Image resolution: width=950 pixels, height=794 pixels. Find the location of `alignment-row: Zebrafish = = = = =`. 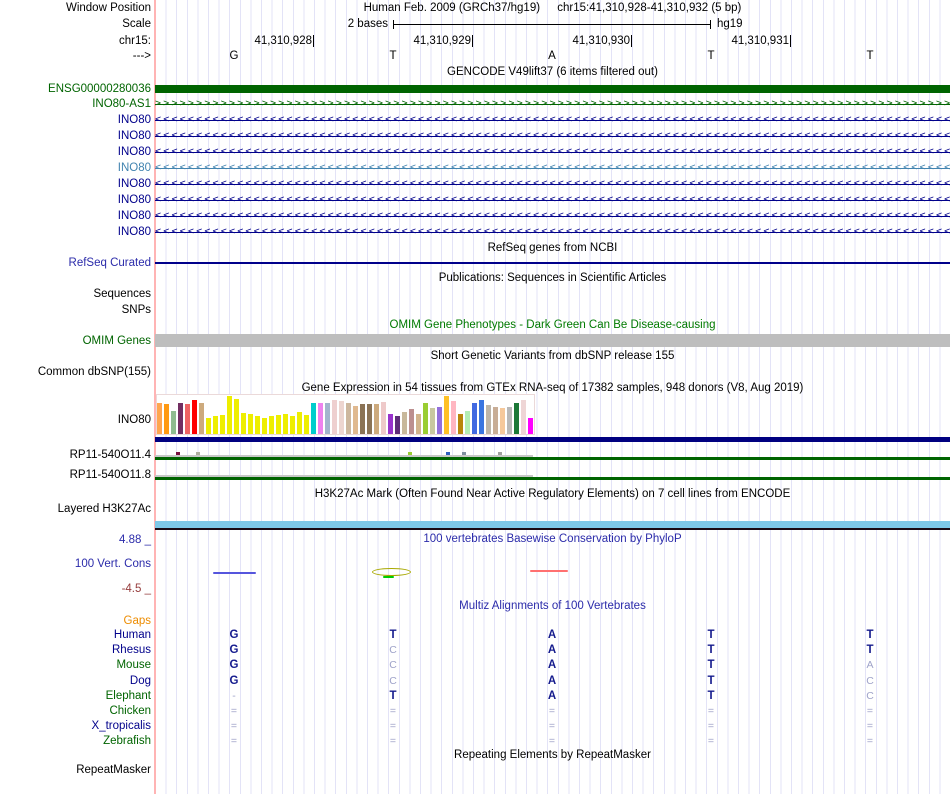

alignment-row: Zebrafish = = = = = is located at coordinates (475, 741).